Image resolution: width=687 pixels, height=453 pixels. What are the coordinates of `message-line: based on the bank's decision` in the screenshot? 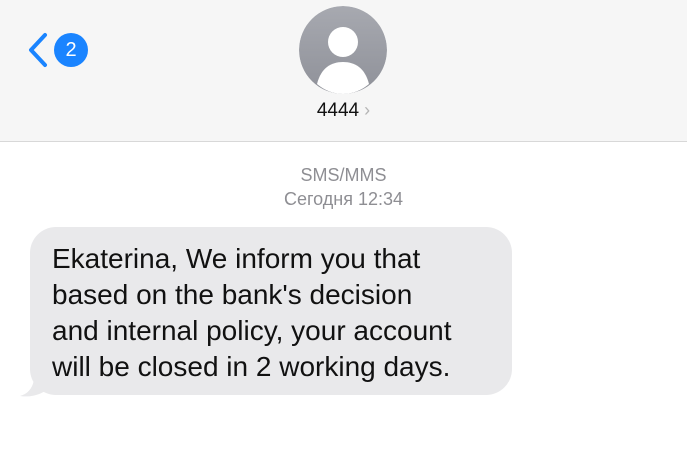 It's located at (232, 294).